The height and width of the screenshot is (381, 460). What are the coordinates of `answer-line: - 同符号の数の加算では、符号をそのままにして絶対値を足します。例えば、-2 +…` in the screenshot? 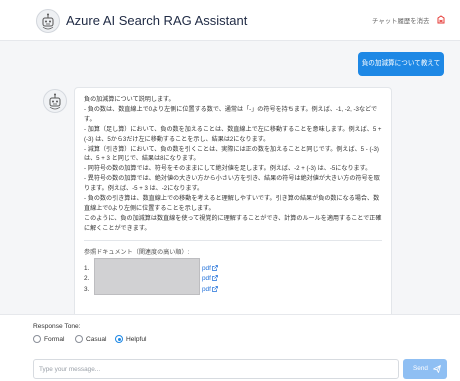 It's located at (228, 169).